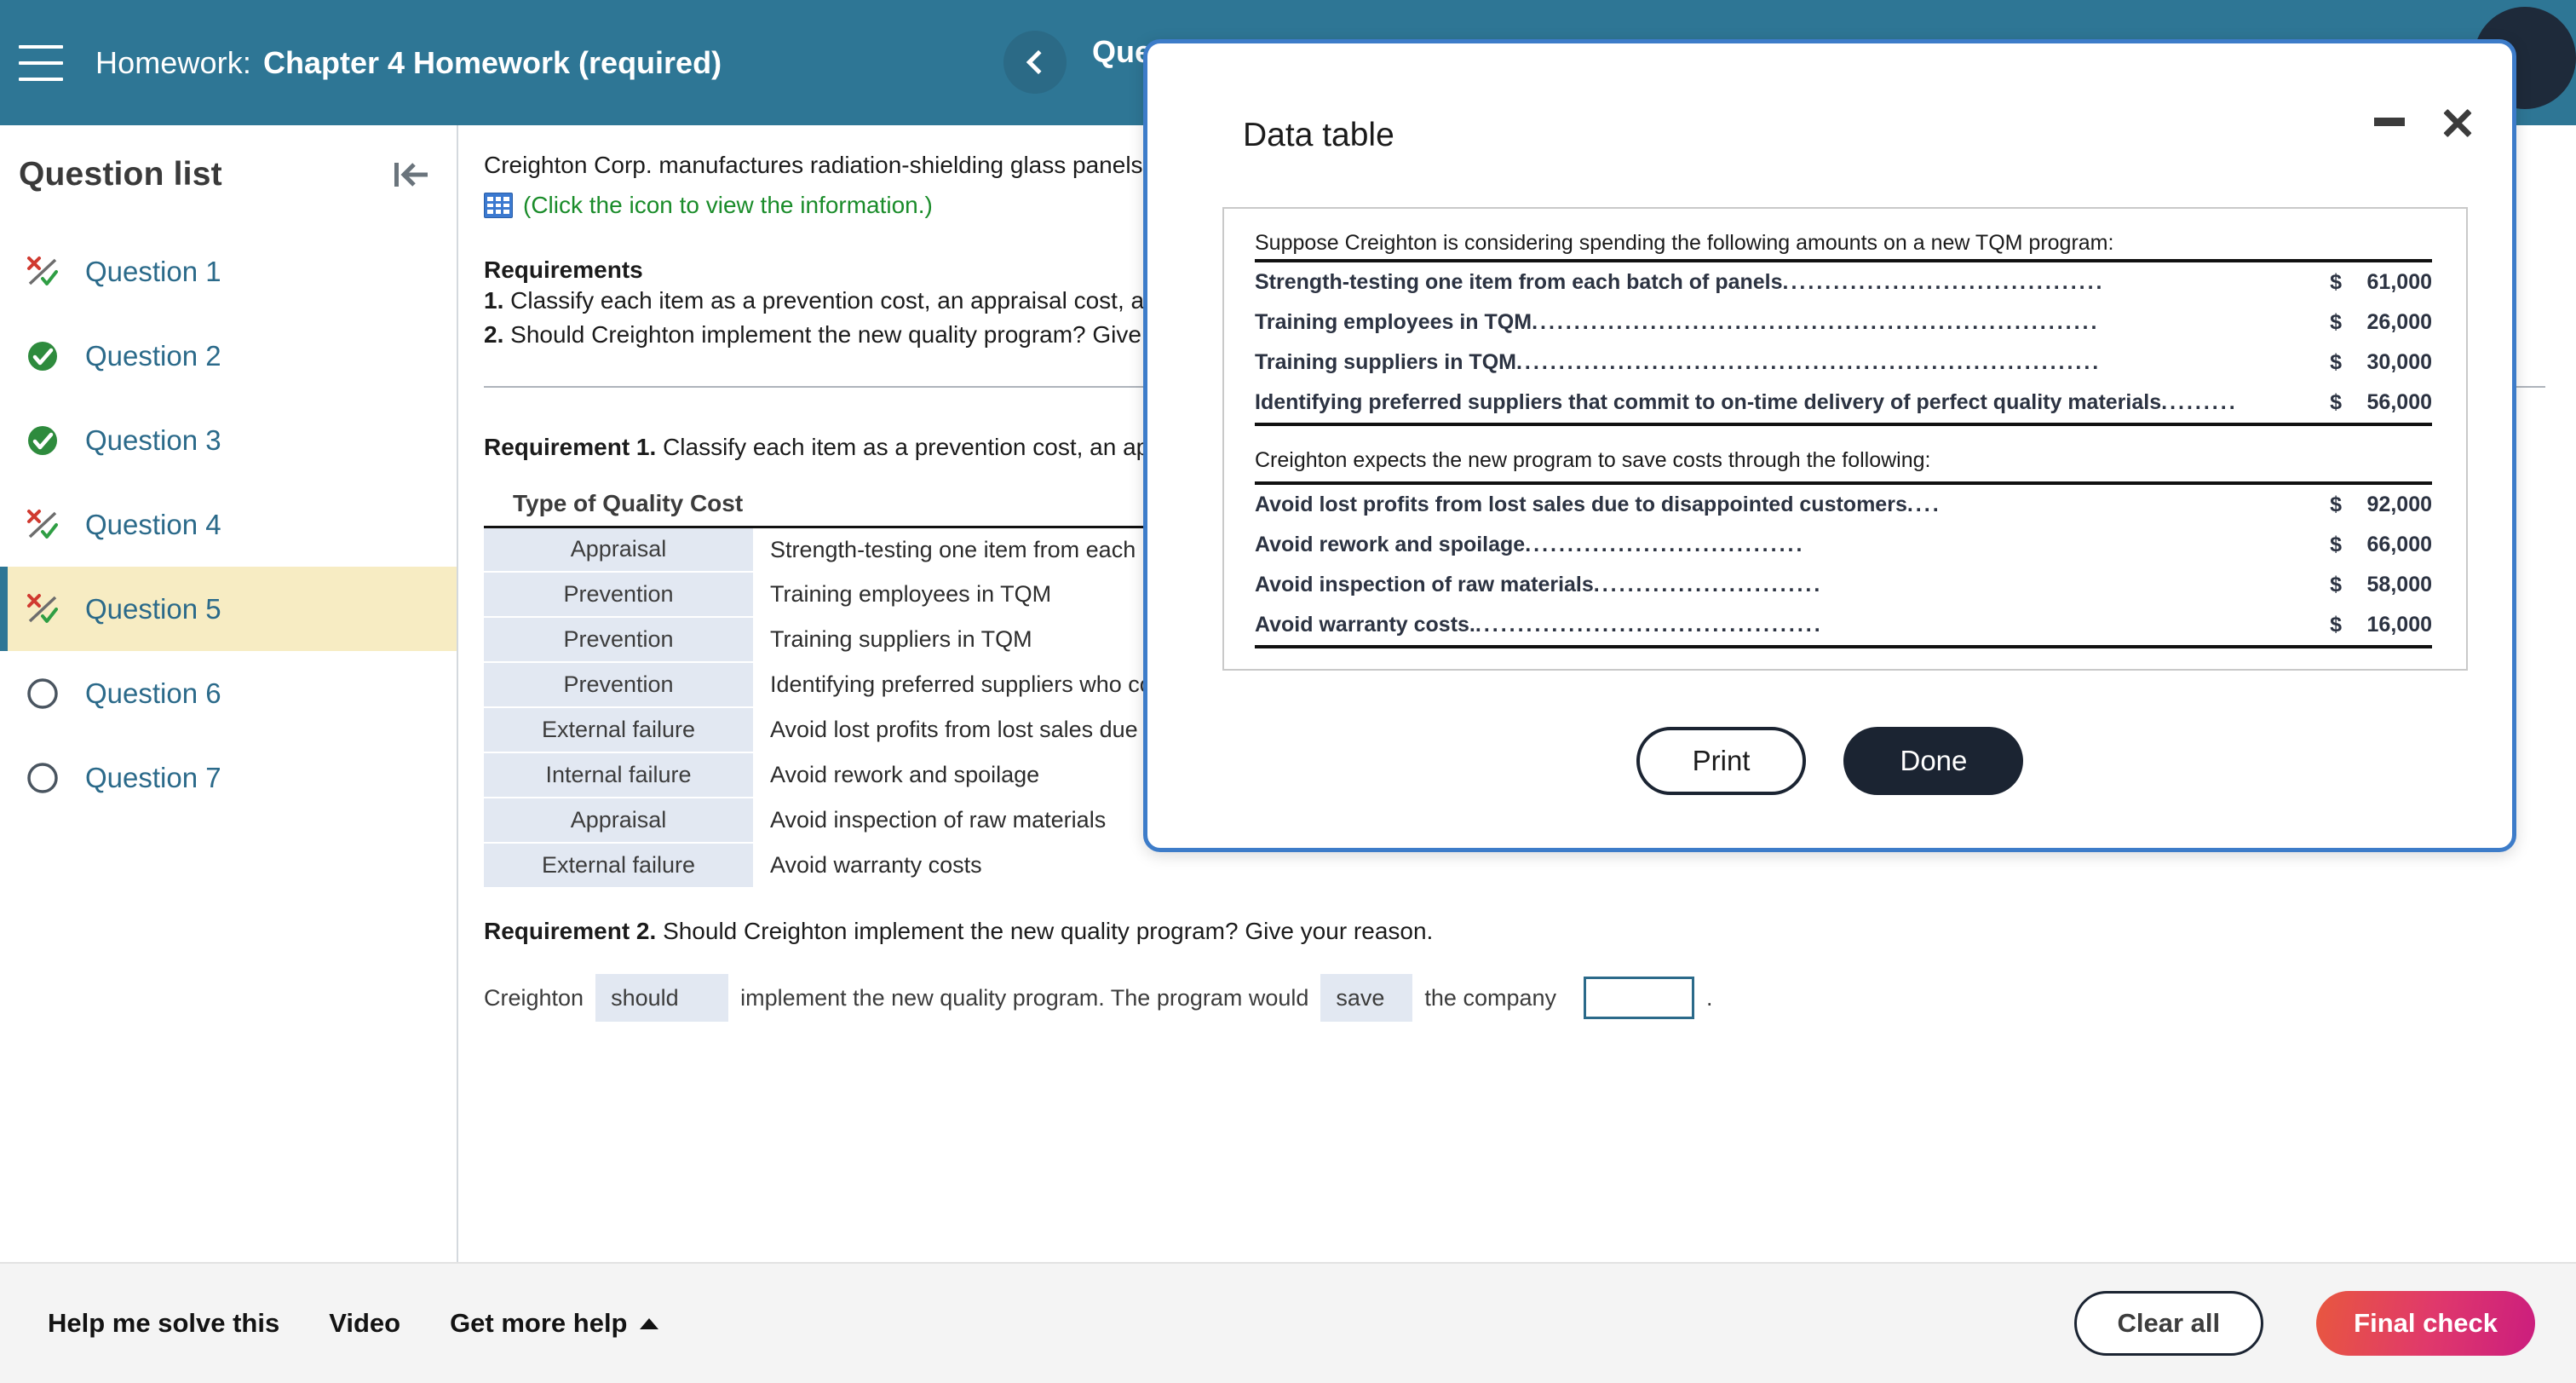 The height and width of the screenshot is (1383, 2576). What do you see at coordinates (901, 639) in the screenshot?
I see `quality-cost-desc: Training suppliers in TQM` at bounding box center [901, 639].